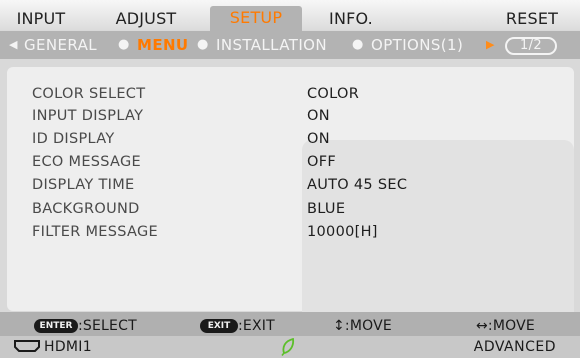 The image size is (580, 358). What do you see at coordinates (271, 45) in the screenshot?
I see `subtab-installation: INSTALLATION` at bounding box center [271, 45].